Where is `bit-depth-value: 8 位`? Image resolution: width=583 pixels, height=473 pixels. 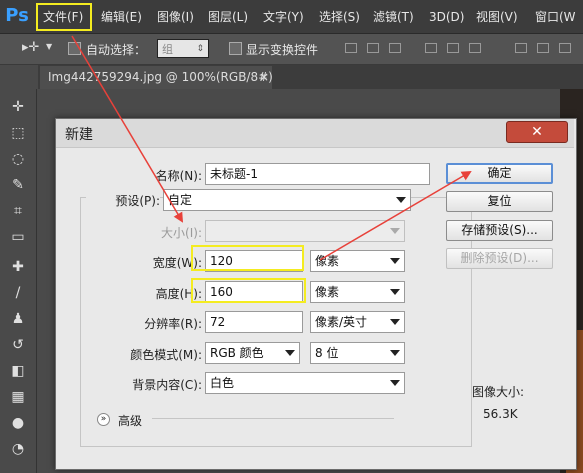
bit-depth-value: 8 位 is located at coordinates (327, 353).